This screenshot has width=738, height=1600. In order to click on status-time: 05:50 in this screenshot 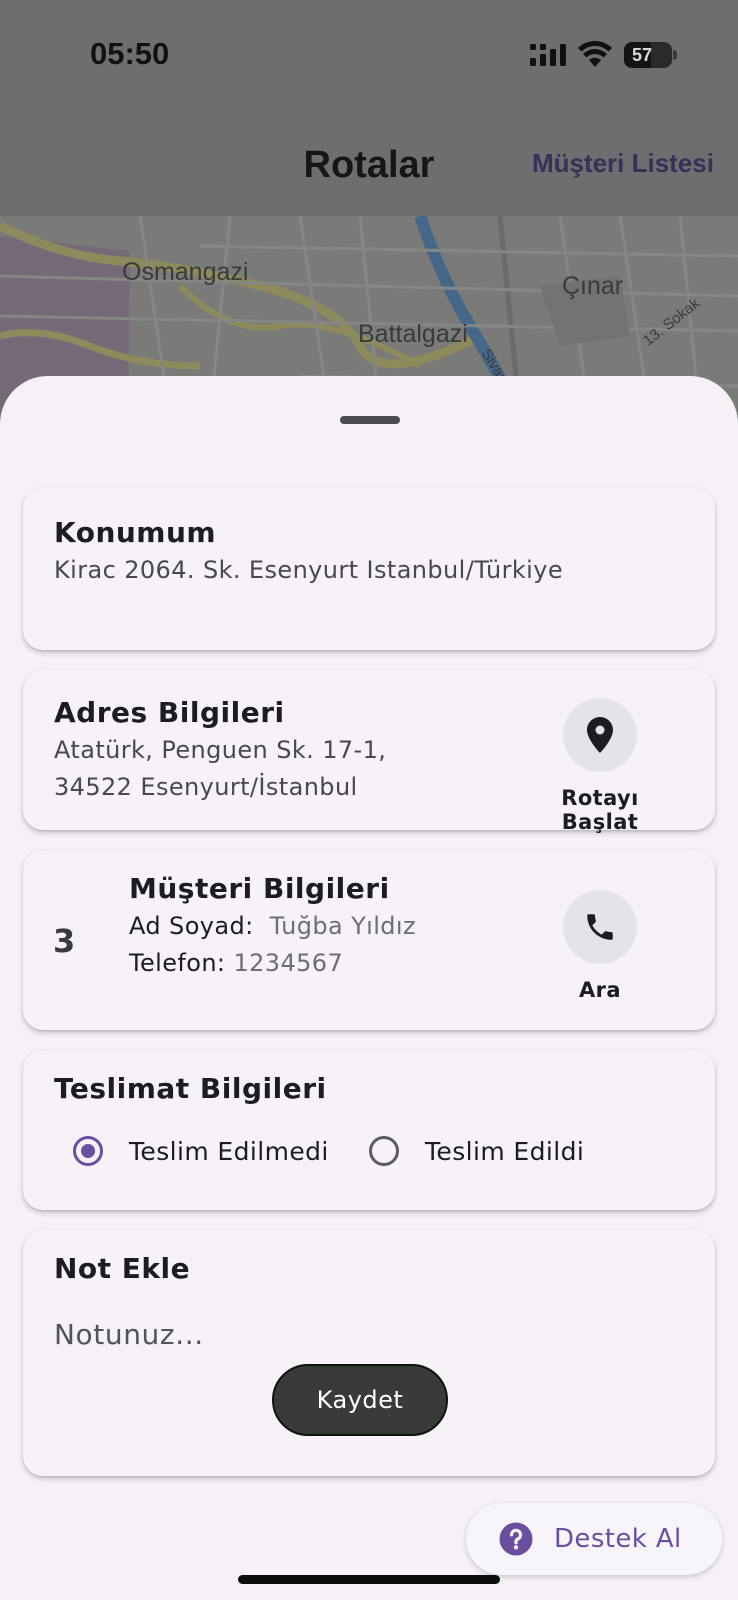, I will do `click(130, 53)`.